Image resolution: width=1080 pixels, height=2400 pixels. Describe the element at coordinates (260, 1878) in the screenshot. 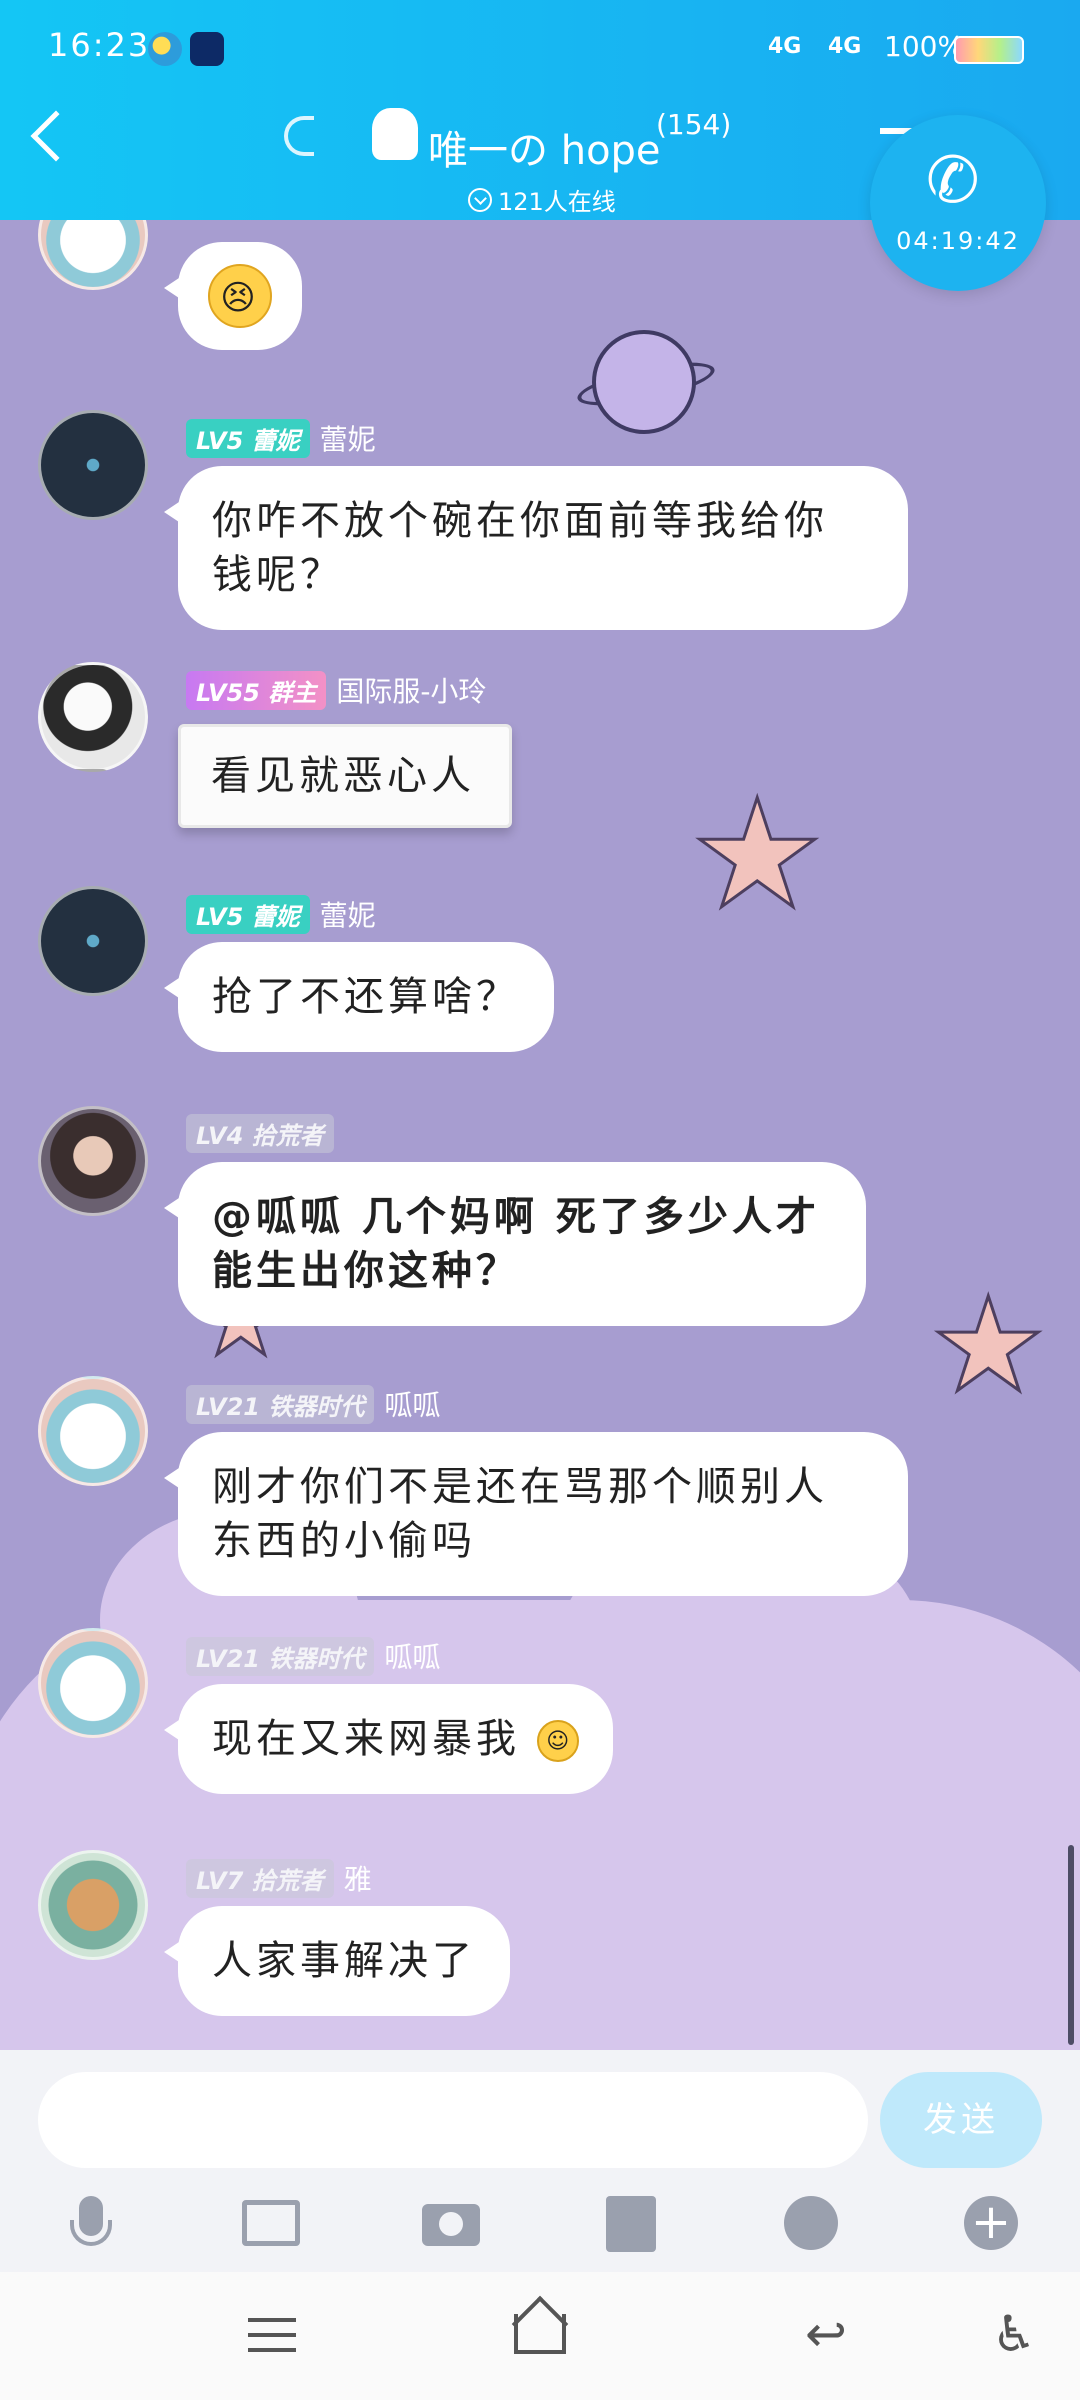

I see `level-badge: LV7 拾荒者` at that location.